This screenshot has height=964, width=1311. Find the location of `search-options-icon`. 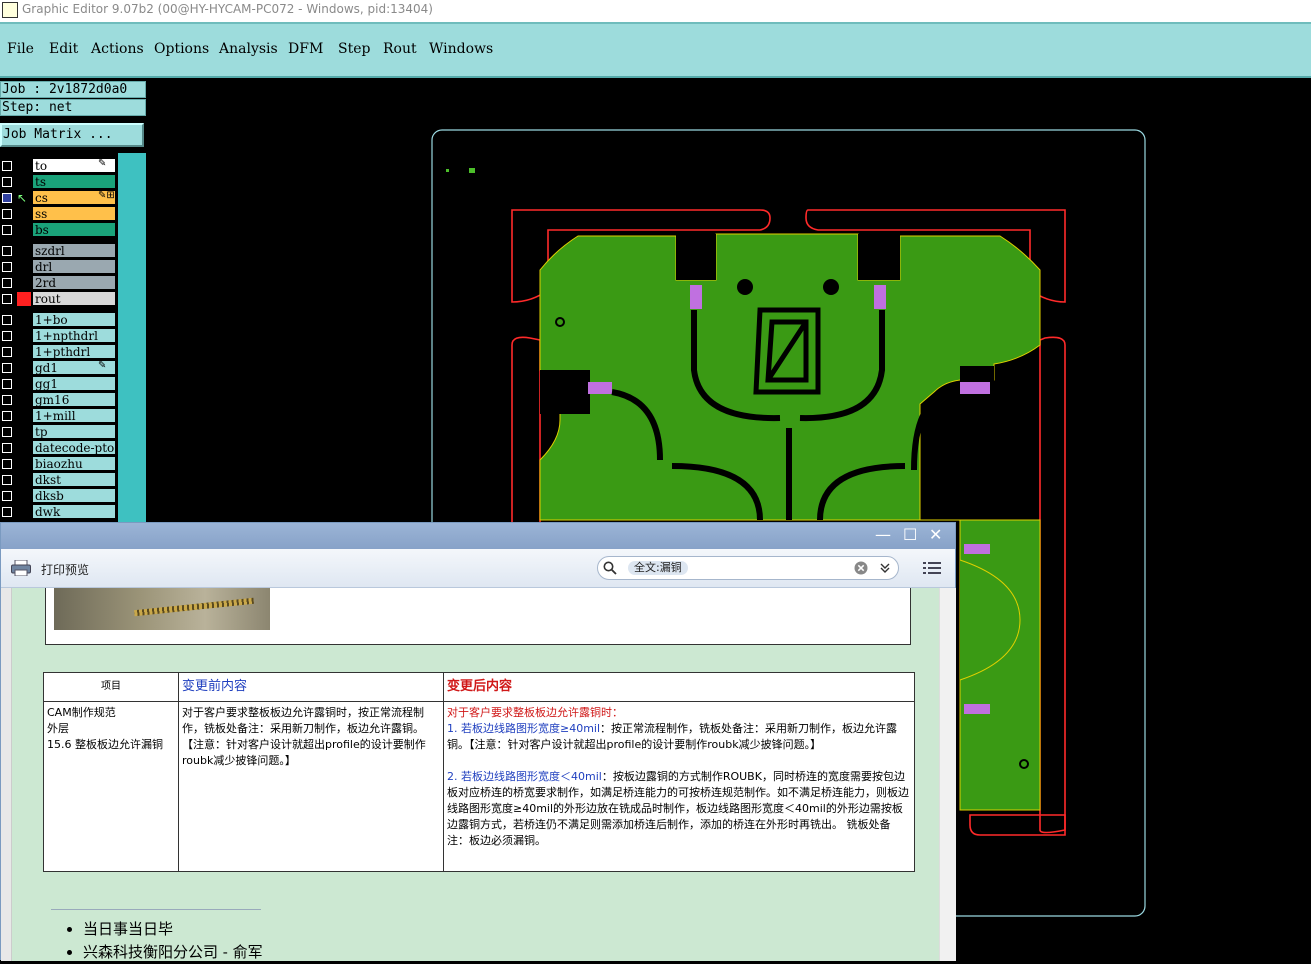

search-options-icon is located at coordinates (885, 568).